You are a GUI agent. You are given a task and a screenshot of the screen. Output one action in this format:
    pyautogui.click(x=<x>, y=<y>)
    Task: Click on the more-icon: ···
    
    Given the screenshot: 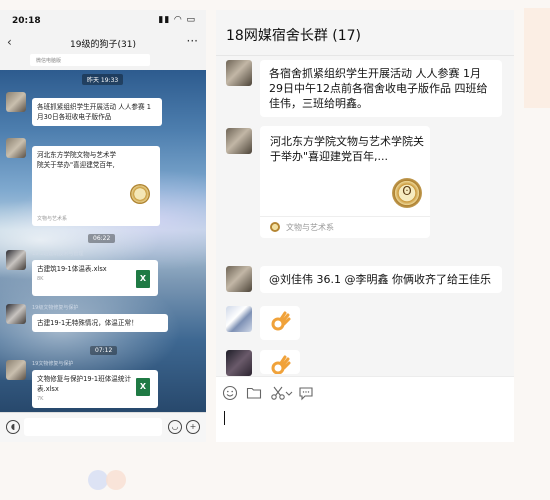 What is the action you would take?
    pyautogui.click(x=192, y=41)
    